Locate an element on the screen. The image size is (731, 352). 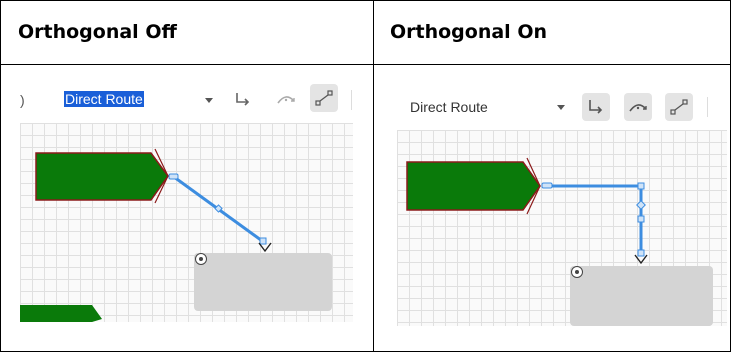
table-border-middle is located at coordinates (365, 64).